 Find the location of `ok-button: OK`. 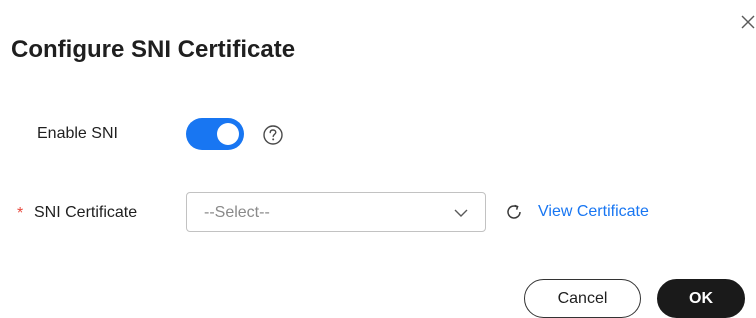

ok-button: OK is located at coordinates (701, 298).